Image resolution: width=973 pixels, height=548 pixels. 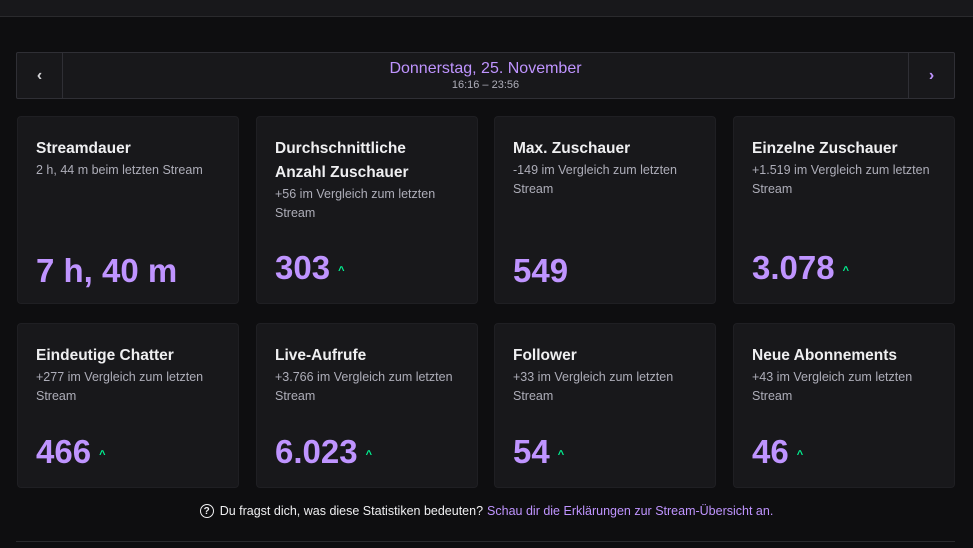 I want to click on stat-value: 466 ^, so click(x=71, y=452).